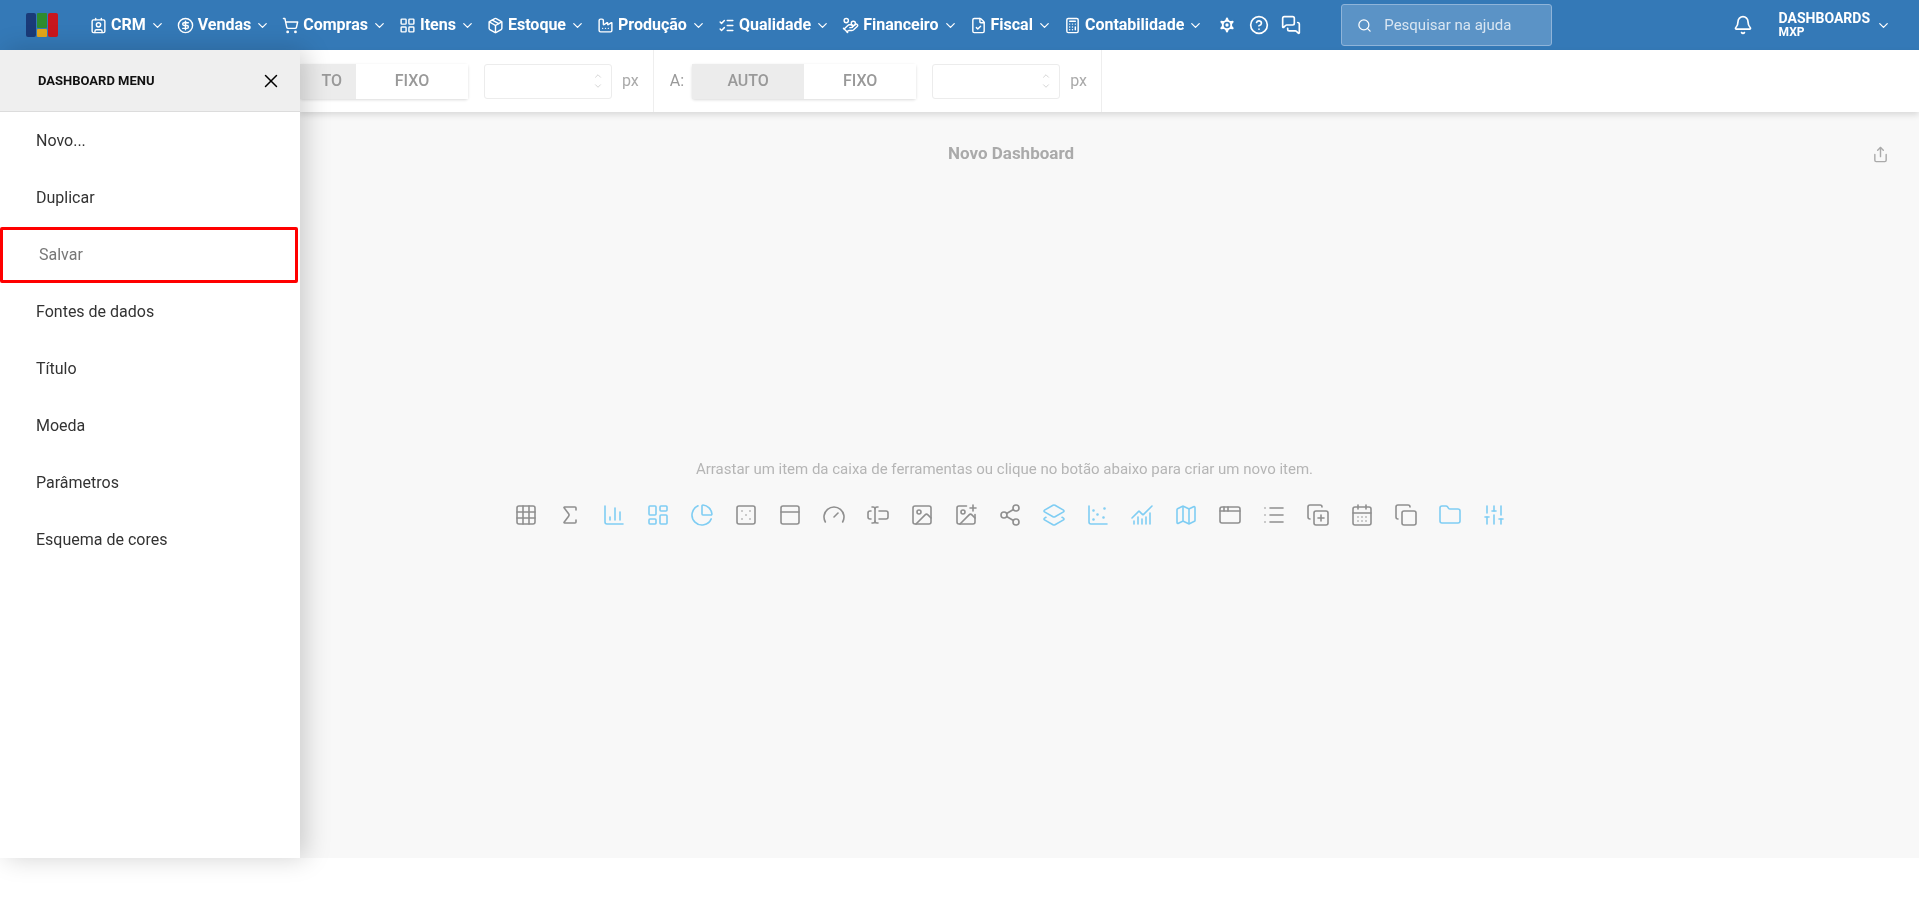 The width and height of the screenshot is (1919, 897). Describe the element at coordinates (149, 255) in the screenshot. I see `menu-item: Salvar` at that location.